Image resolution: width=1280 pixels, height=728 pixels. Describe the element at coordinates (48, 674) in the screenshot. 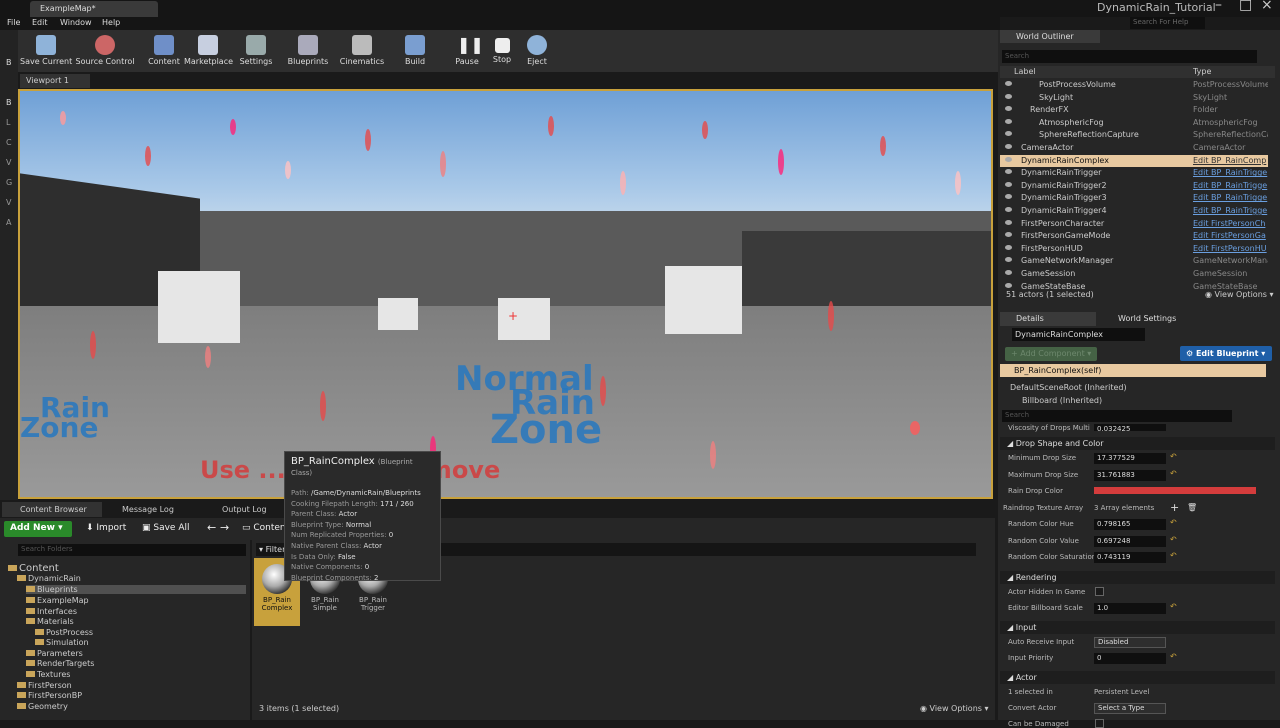

I see `folder-tree-item: Textures` at that location.